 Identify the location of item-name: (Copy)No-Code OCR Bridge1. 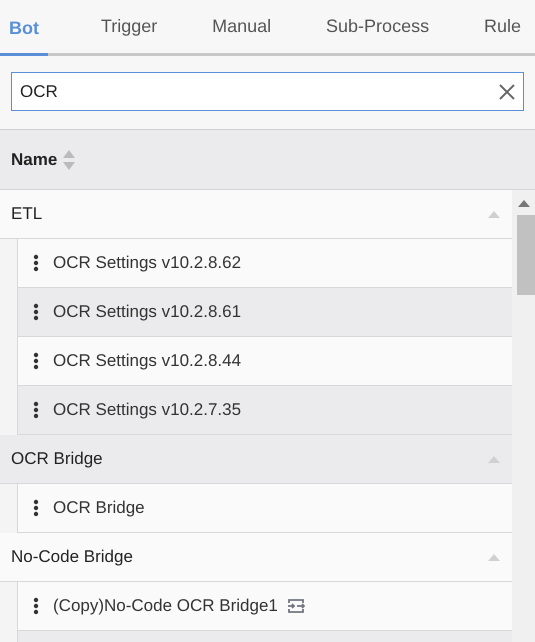
(165, 606).